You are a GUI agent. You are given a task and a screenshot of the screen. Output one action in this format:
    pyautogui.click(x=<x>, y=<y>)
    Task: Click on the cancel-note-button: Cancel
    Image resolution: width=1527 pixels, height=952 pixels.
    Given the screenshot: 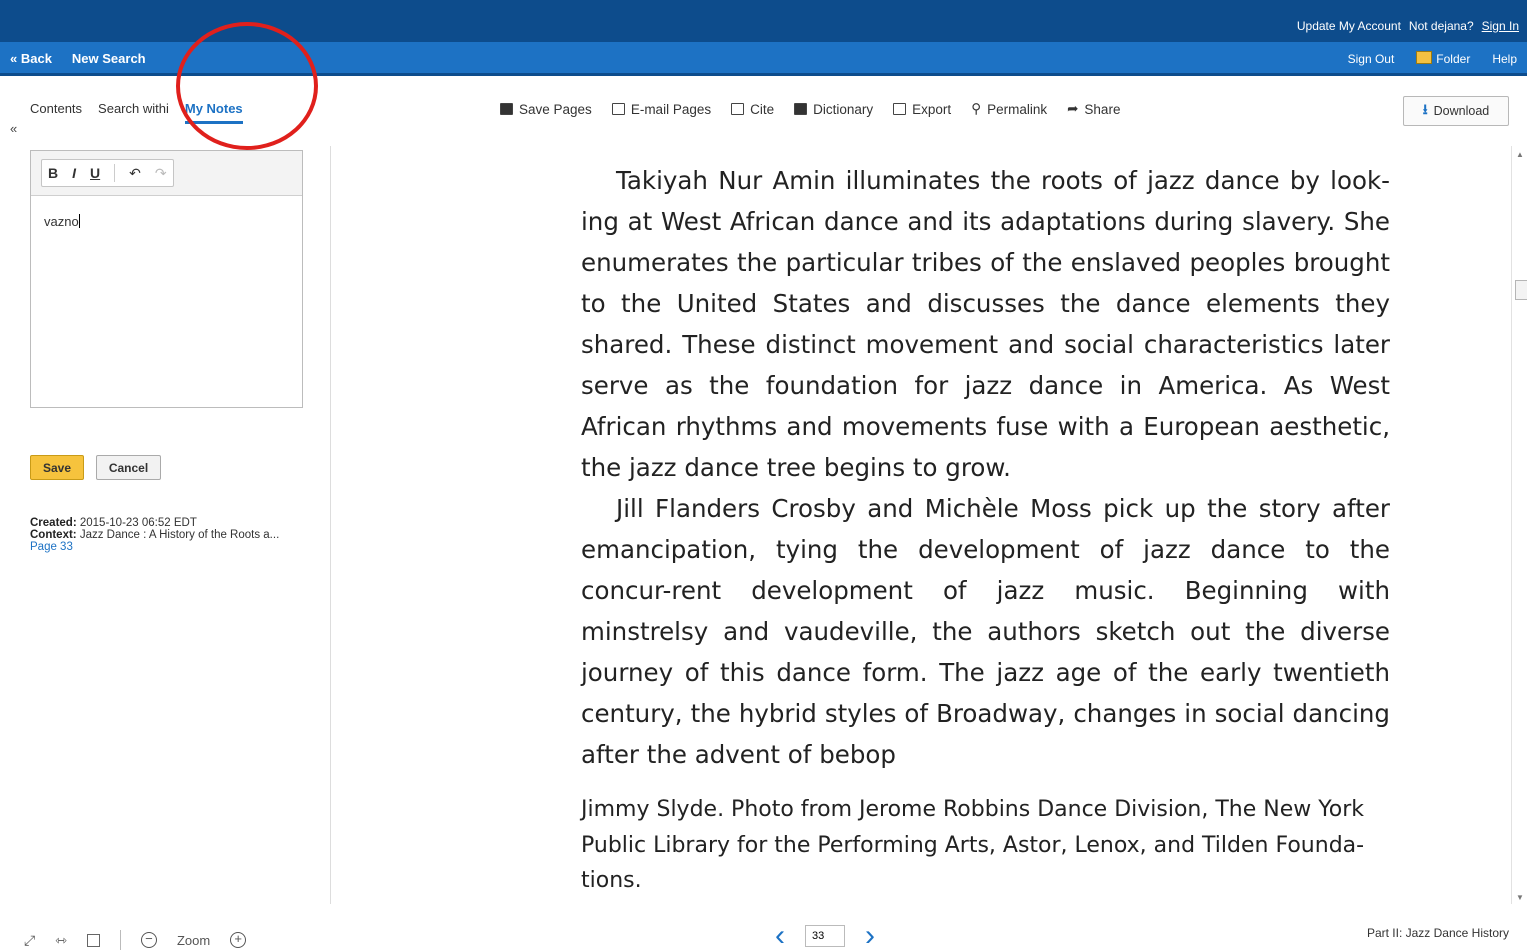 What is the action you would take?
    pyautogui.click(x=128, y=467)
    